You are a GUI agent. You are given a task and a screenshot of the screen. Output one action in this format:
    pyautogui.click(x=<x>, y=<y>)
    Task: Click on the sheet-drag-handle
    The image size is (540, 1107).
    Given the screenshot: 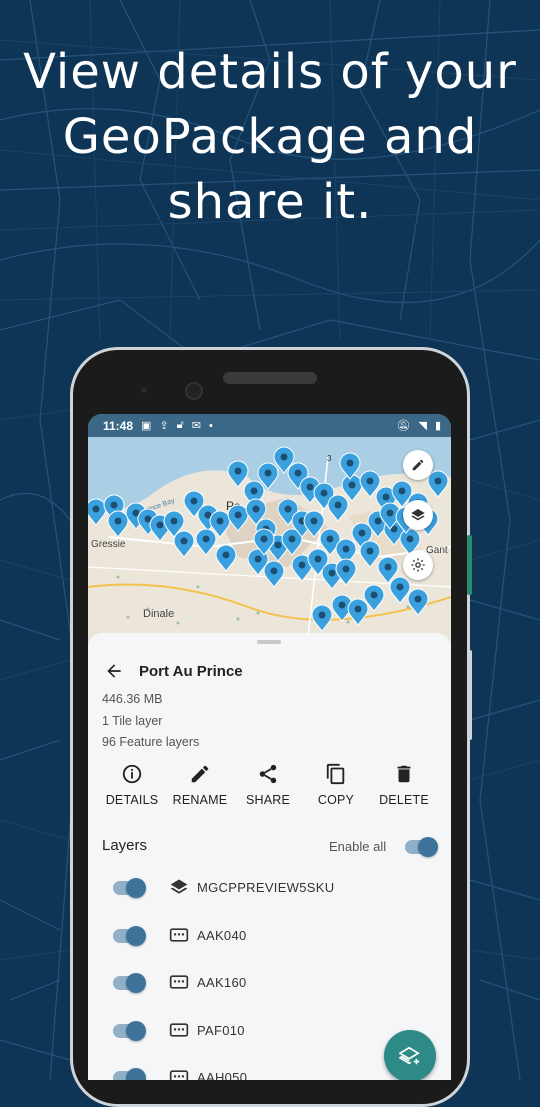 What is the action you would take?
    pyautogui.click(x=269, y=642)
    